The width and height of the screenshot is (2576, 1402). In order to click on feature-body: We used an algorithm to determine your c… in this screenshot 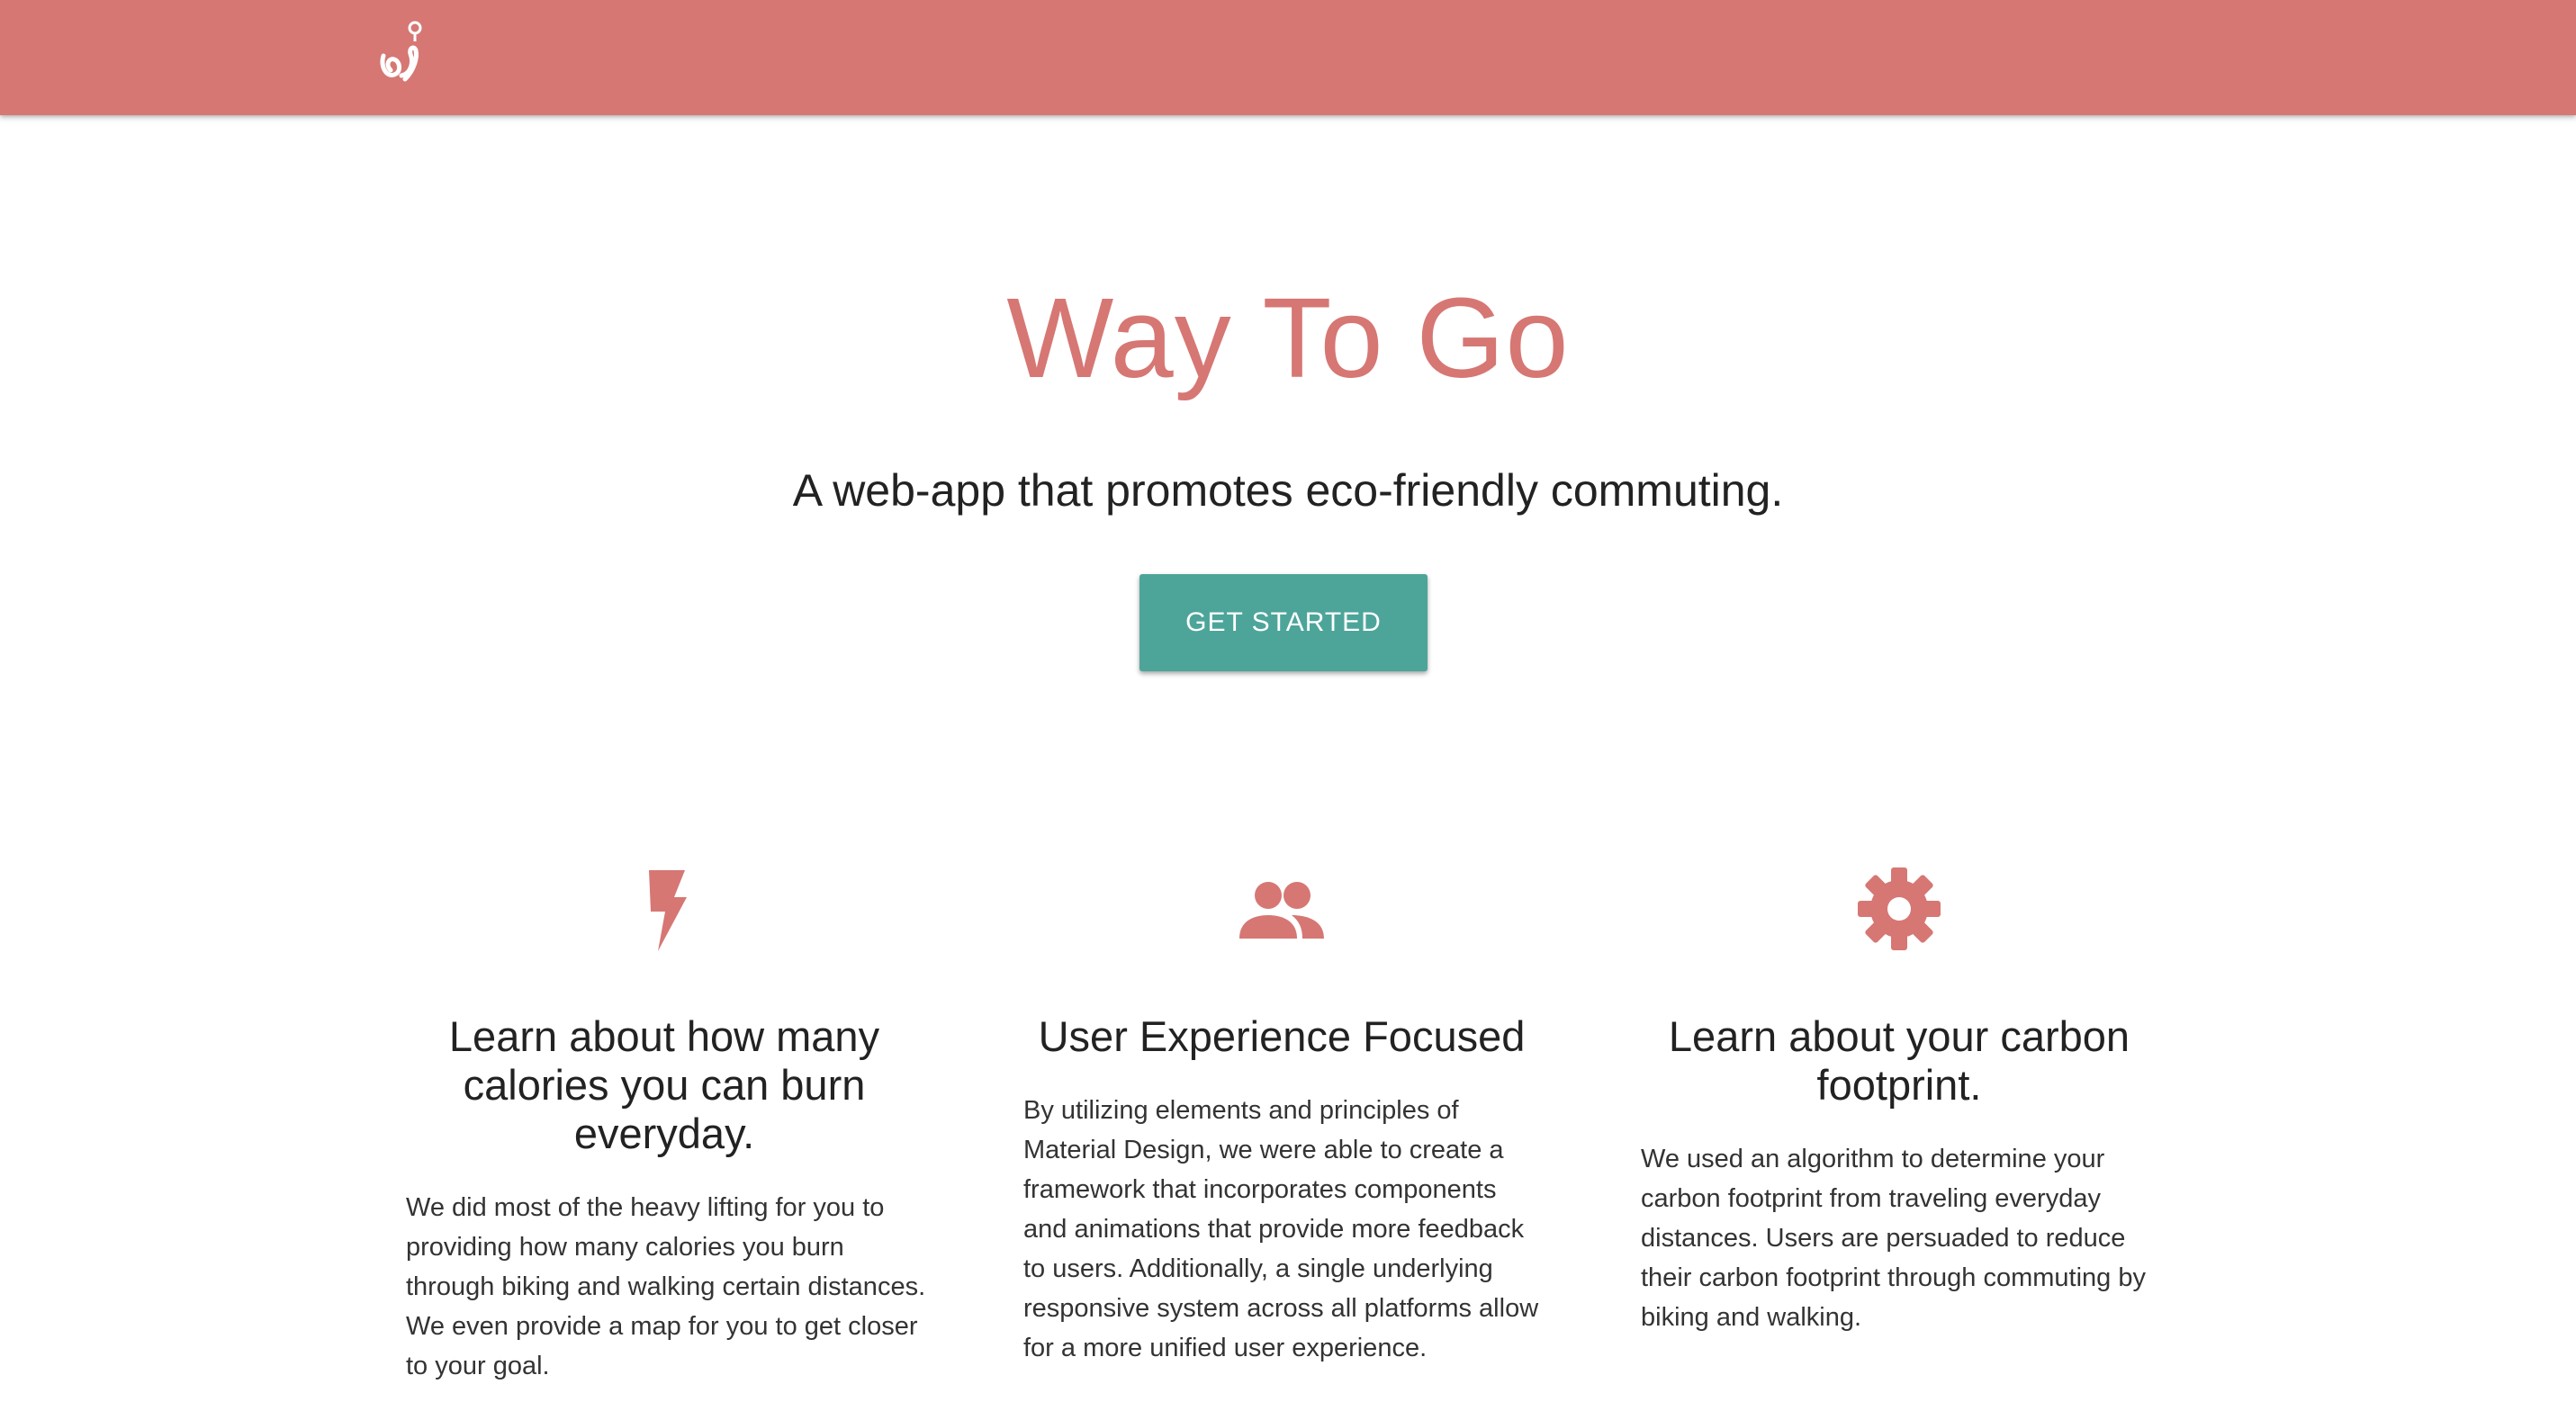, I will do `click(1893, 1238)`.